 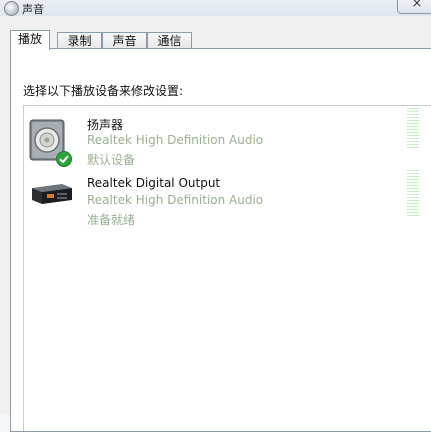 I want to click on window-title: 声音, so click(x=33, y=9).